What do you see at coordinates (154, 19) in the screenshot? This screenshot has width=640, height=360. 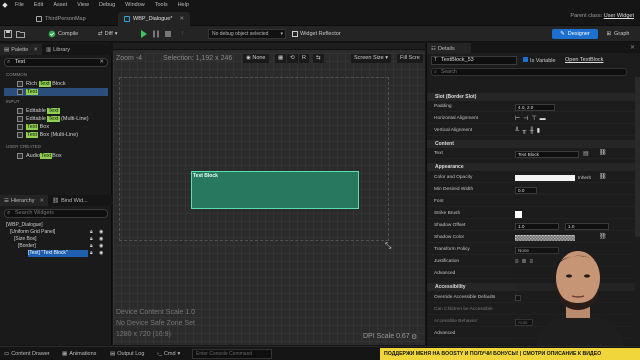 I see `tab-wbp-dialogue: WBP_Dialogue* ✕` at bounding box center [154, 19].